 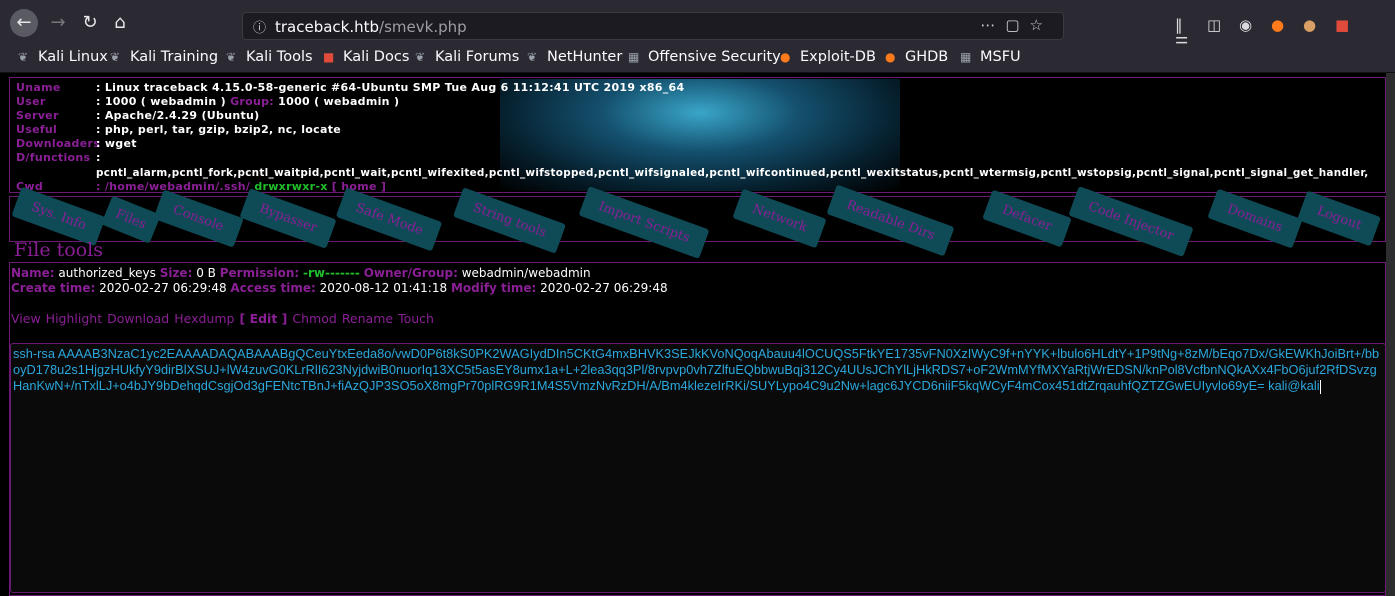 What do you see at coordinates (1255, 25) in the screenshot?
I see `account-icon: ◉` at bounding box center [1255, 25].